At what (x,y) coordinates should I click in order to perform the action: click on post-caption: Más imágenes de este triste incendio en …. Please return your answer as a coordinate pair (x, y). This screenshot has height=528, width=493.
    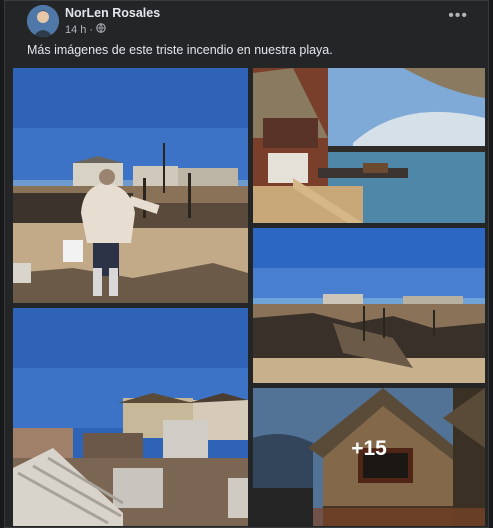
    Looking at the image, I should click on (180, 50).